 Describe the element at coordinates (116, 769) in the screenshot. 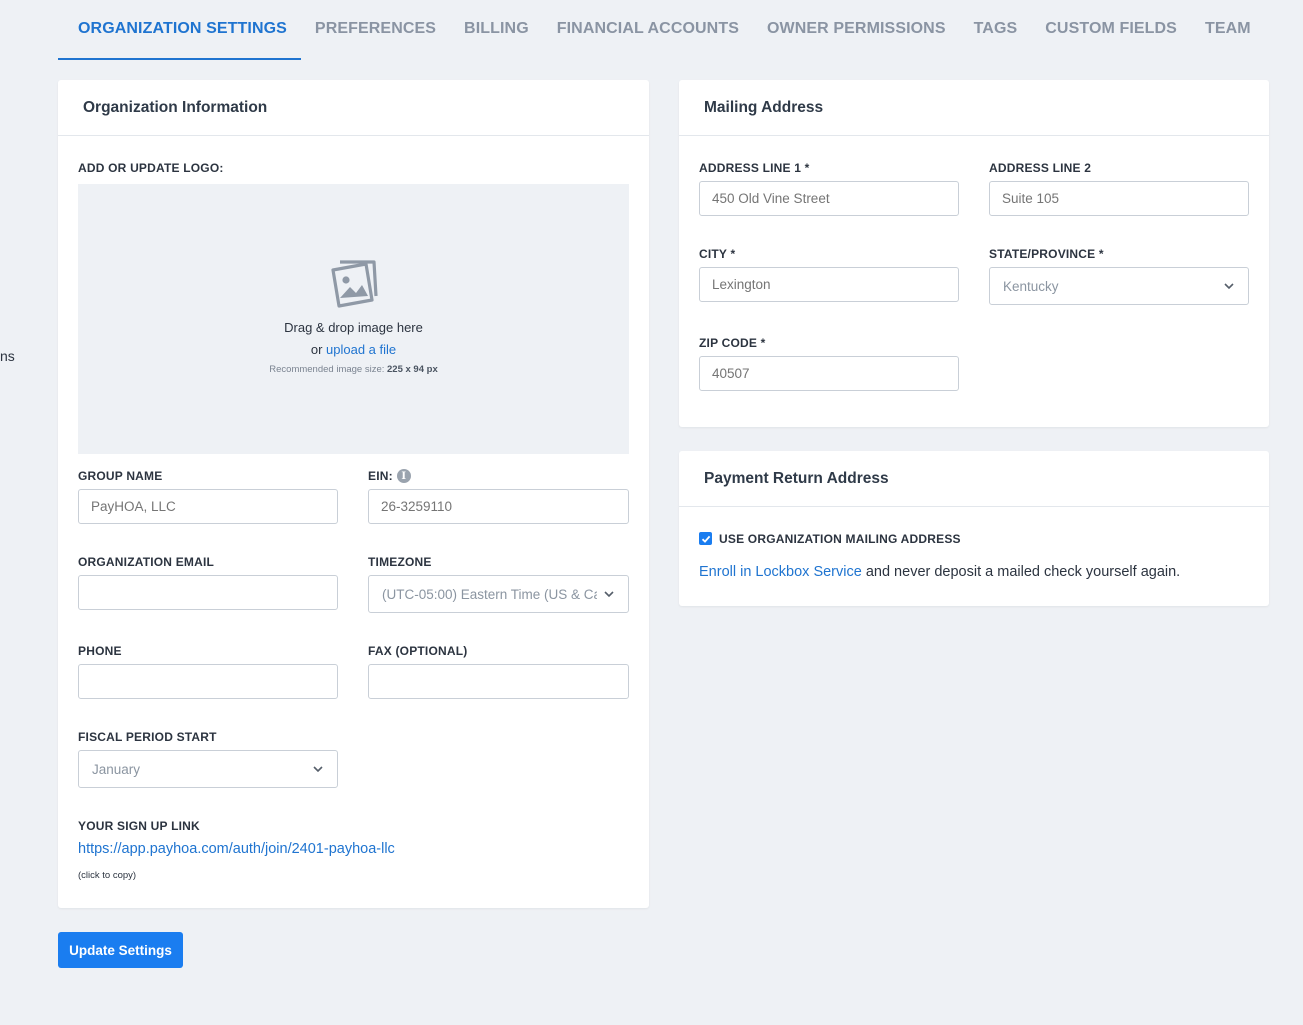

I see `fiscal-period-value: January` at that location.